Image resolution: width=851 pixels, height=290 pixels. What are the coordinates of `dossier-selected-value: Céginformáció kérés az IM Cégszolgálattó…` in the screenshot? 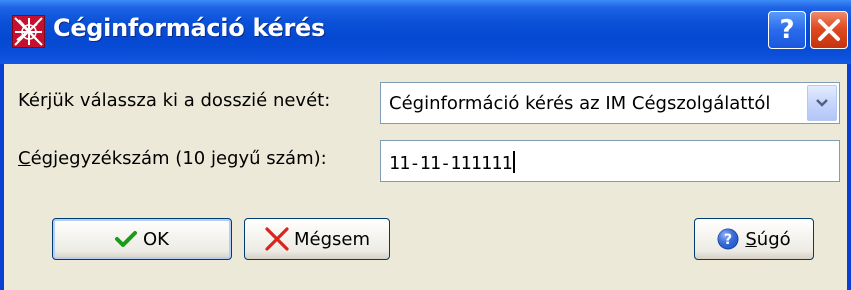 It's located at (580, 103).